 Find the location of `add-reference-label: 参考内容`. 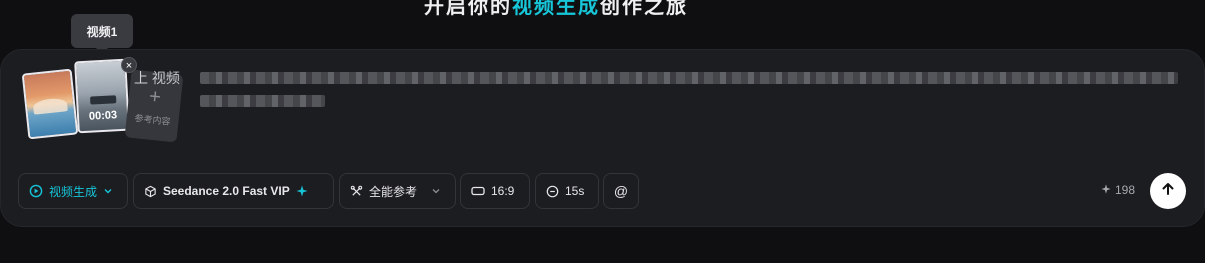

add-reference-label: 参考内容 is located at coordinates (153, 119).